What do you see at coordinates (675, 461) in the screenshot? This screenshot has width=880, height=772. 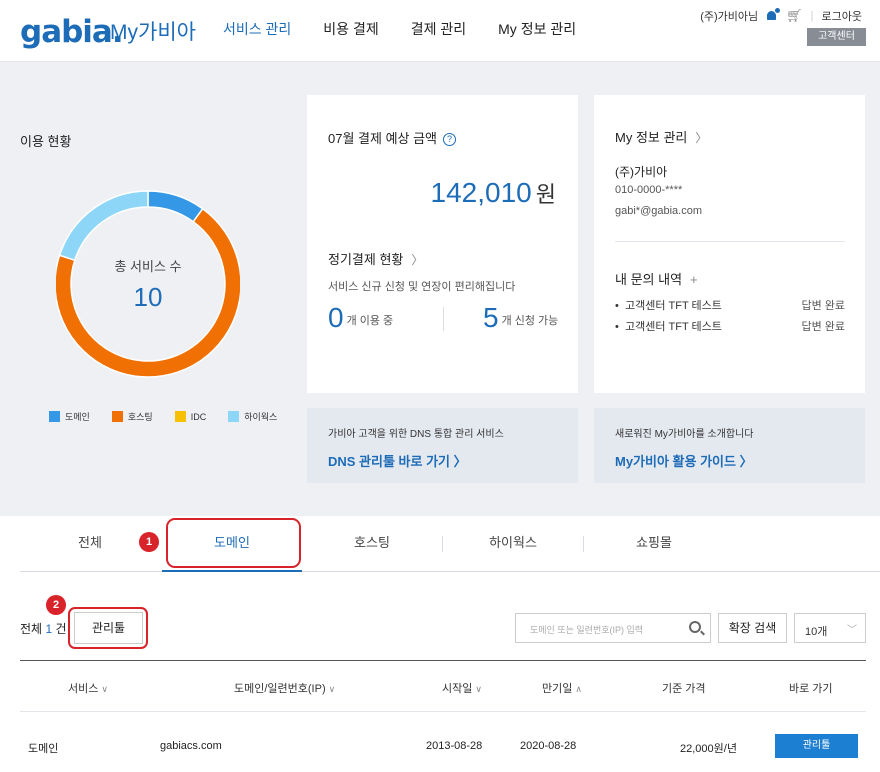 I see `guide-link-label: My가비아 활용 가이드` at bounding box center [675, 461].